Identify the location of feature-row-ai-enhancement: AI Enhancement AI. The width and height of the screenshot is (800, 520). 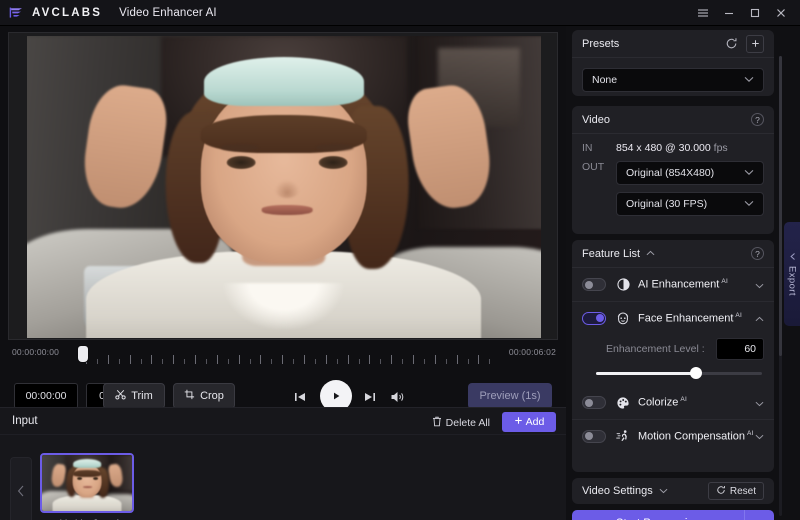
(673, 284).